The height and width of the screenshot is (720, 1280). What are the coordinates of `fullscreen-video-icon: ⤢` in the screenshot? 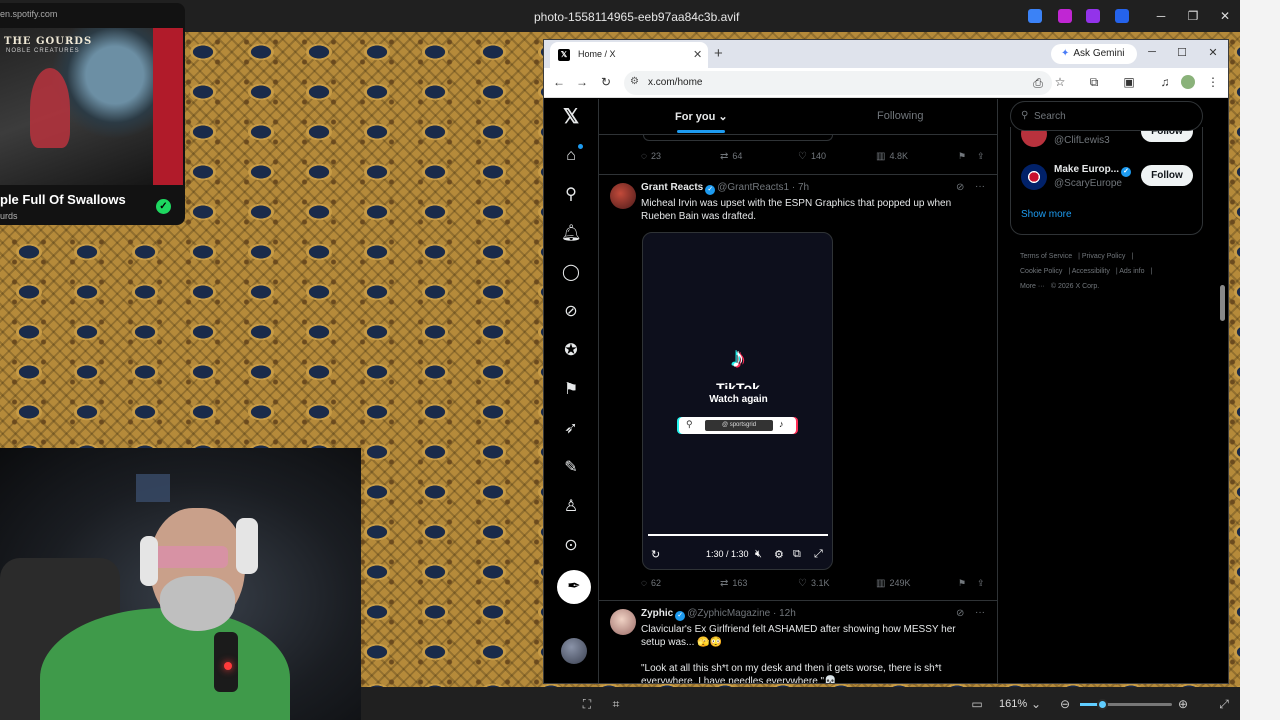 It's located at (818, 554).